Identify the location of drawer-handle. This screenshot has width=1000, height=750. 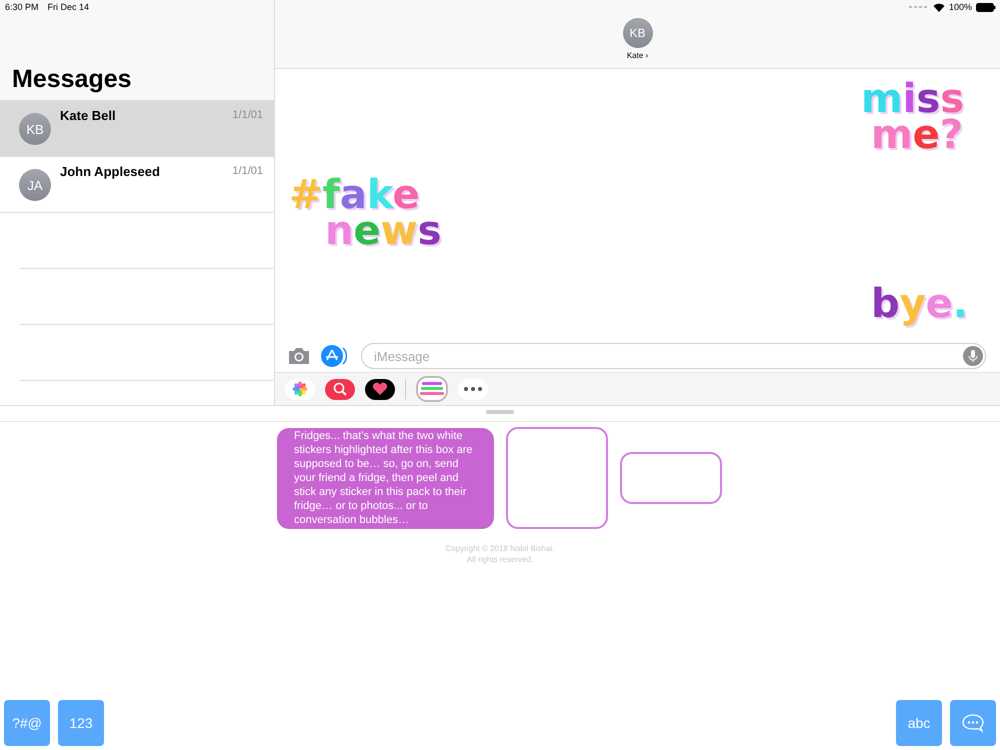
(500, 412).